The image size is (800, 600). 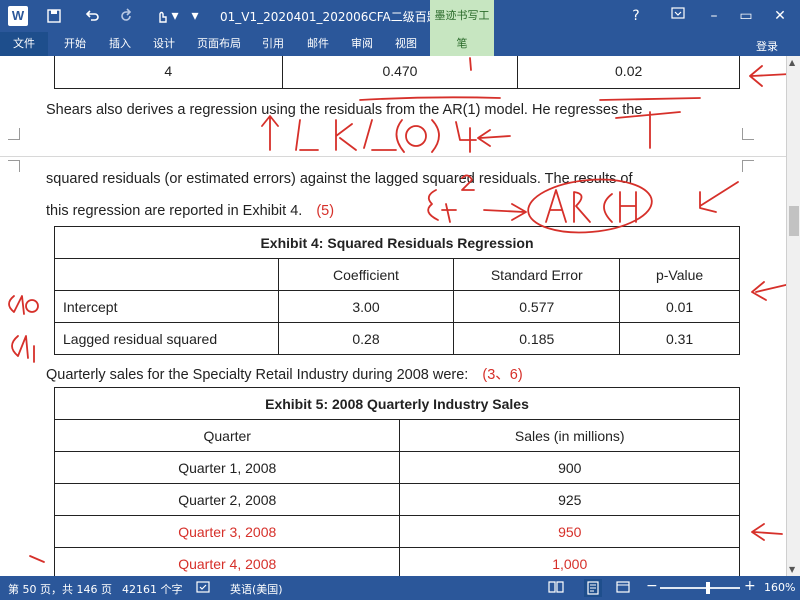 I want to click on tab-home: 开始, so click(x=75, y=44).